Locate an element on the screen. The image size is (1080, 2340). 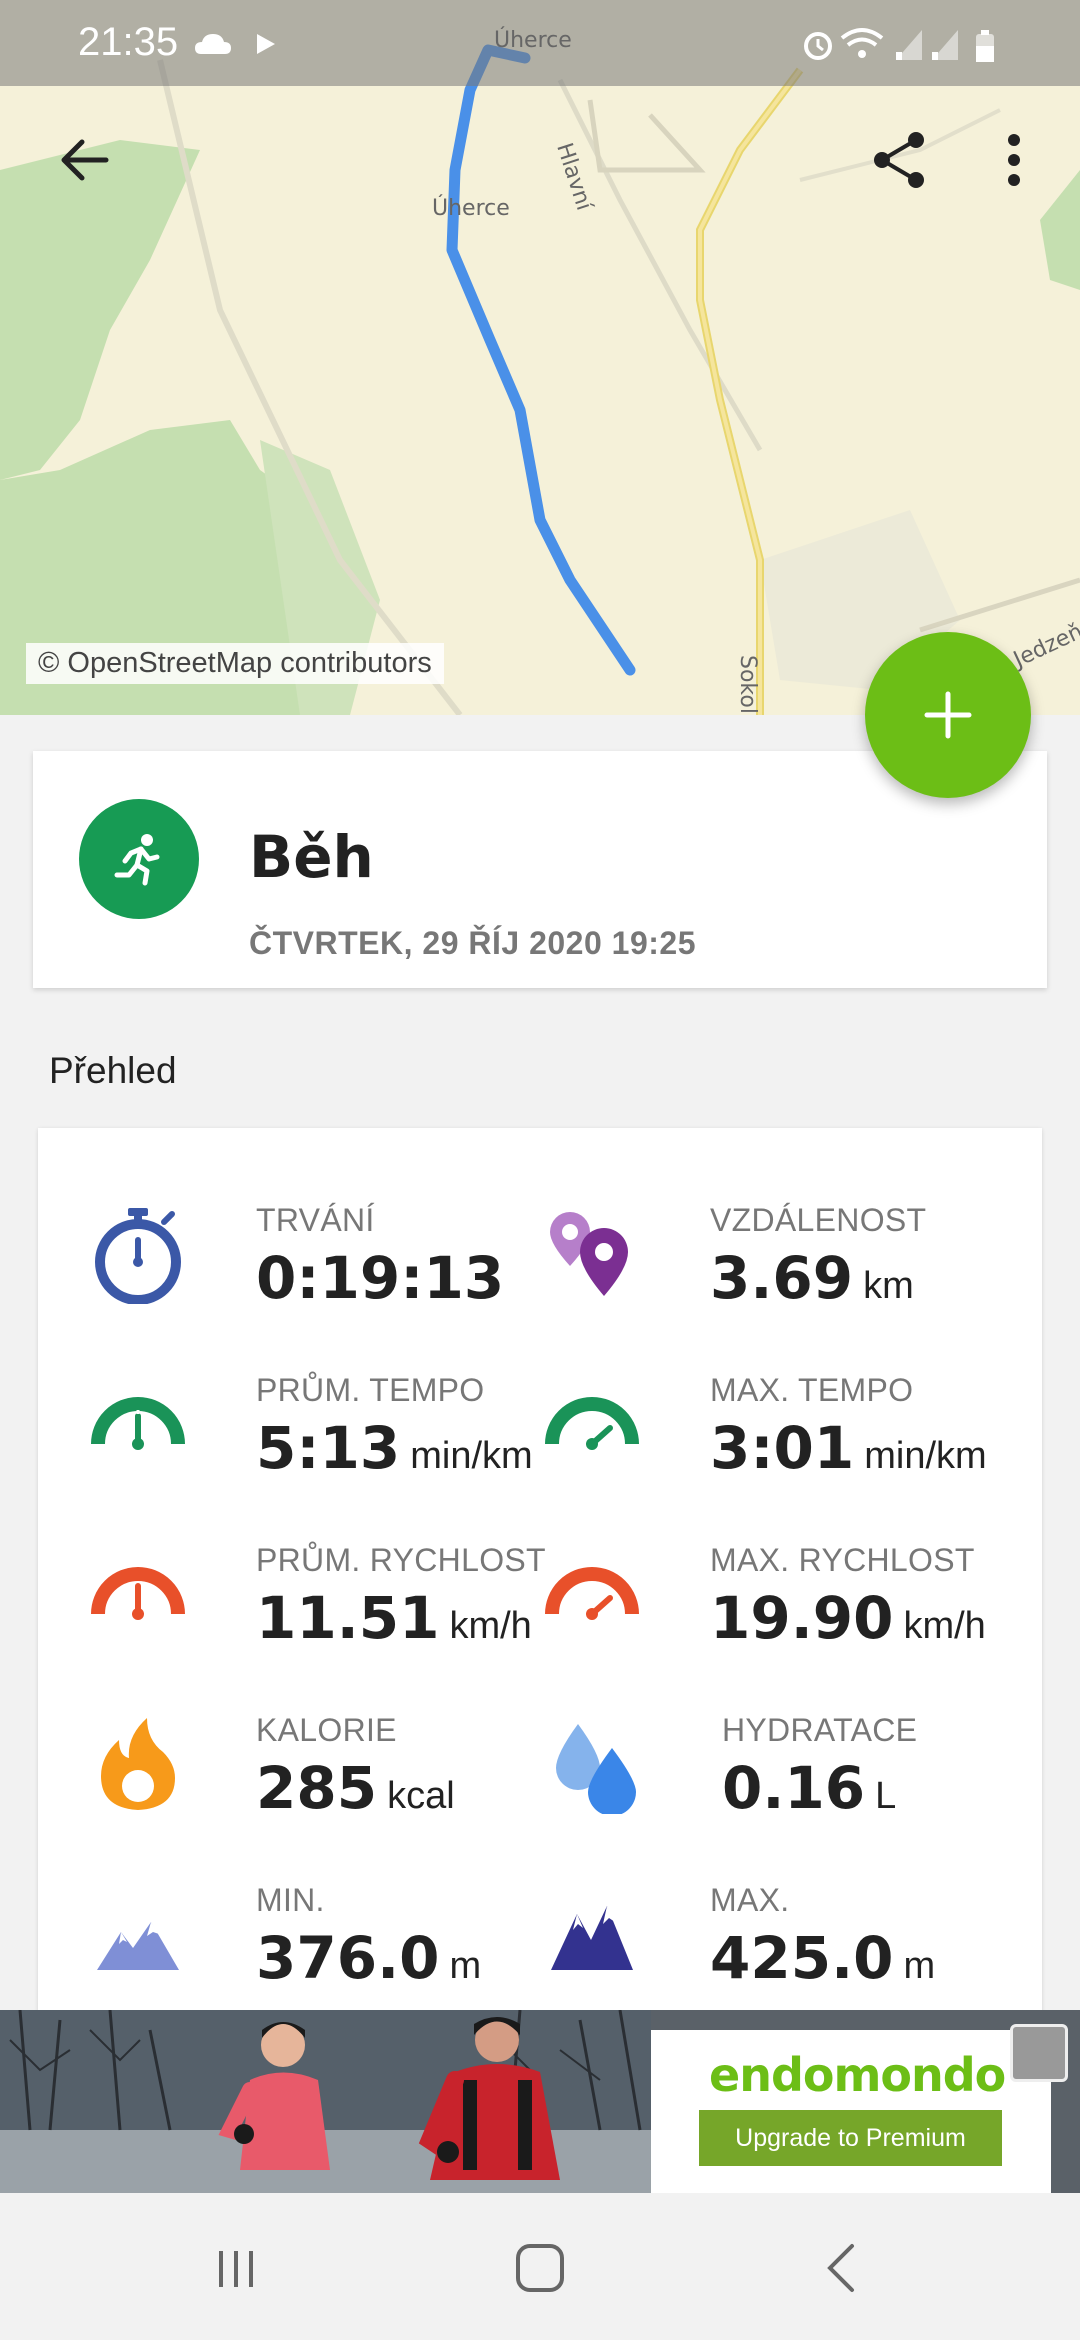
add-button is located at coordinates (948, 715).